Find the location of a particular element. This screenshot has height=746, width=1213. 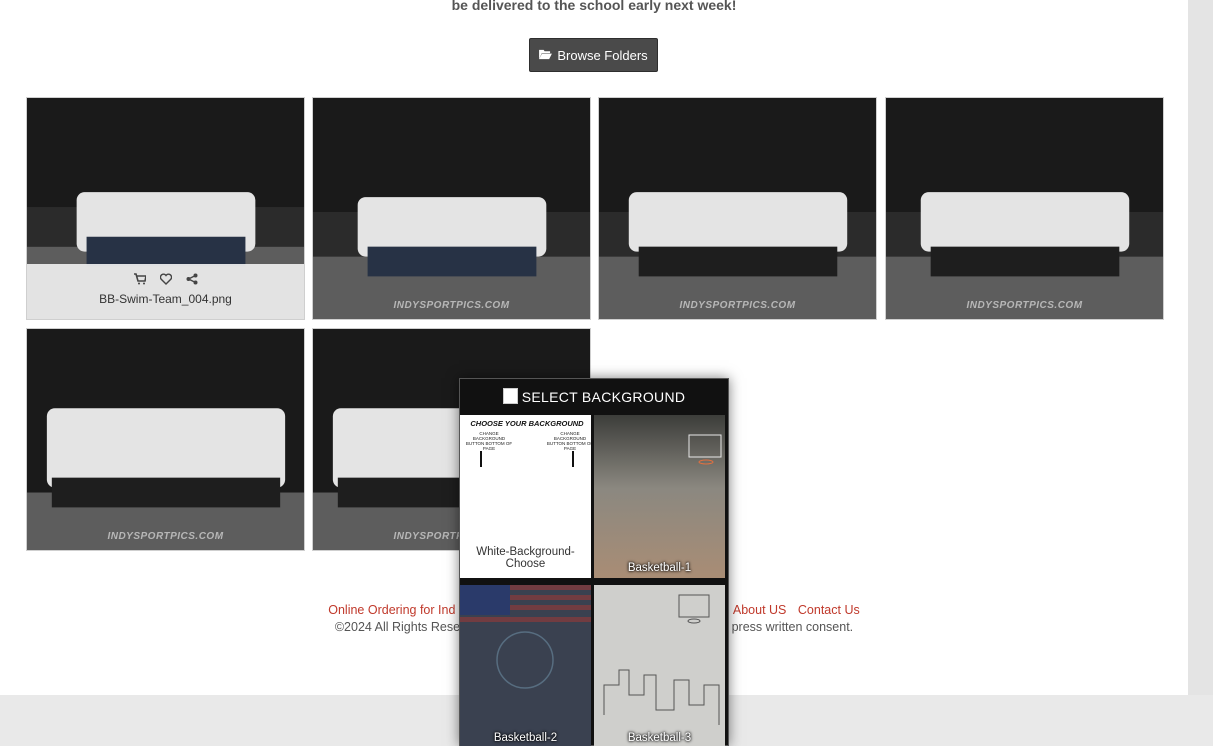

photo-thumbnail-2: INDYSPORTPICS.COM is located at coordinates (451, 208).